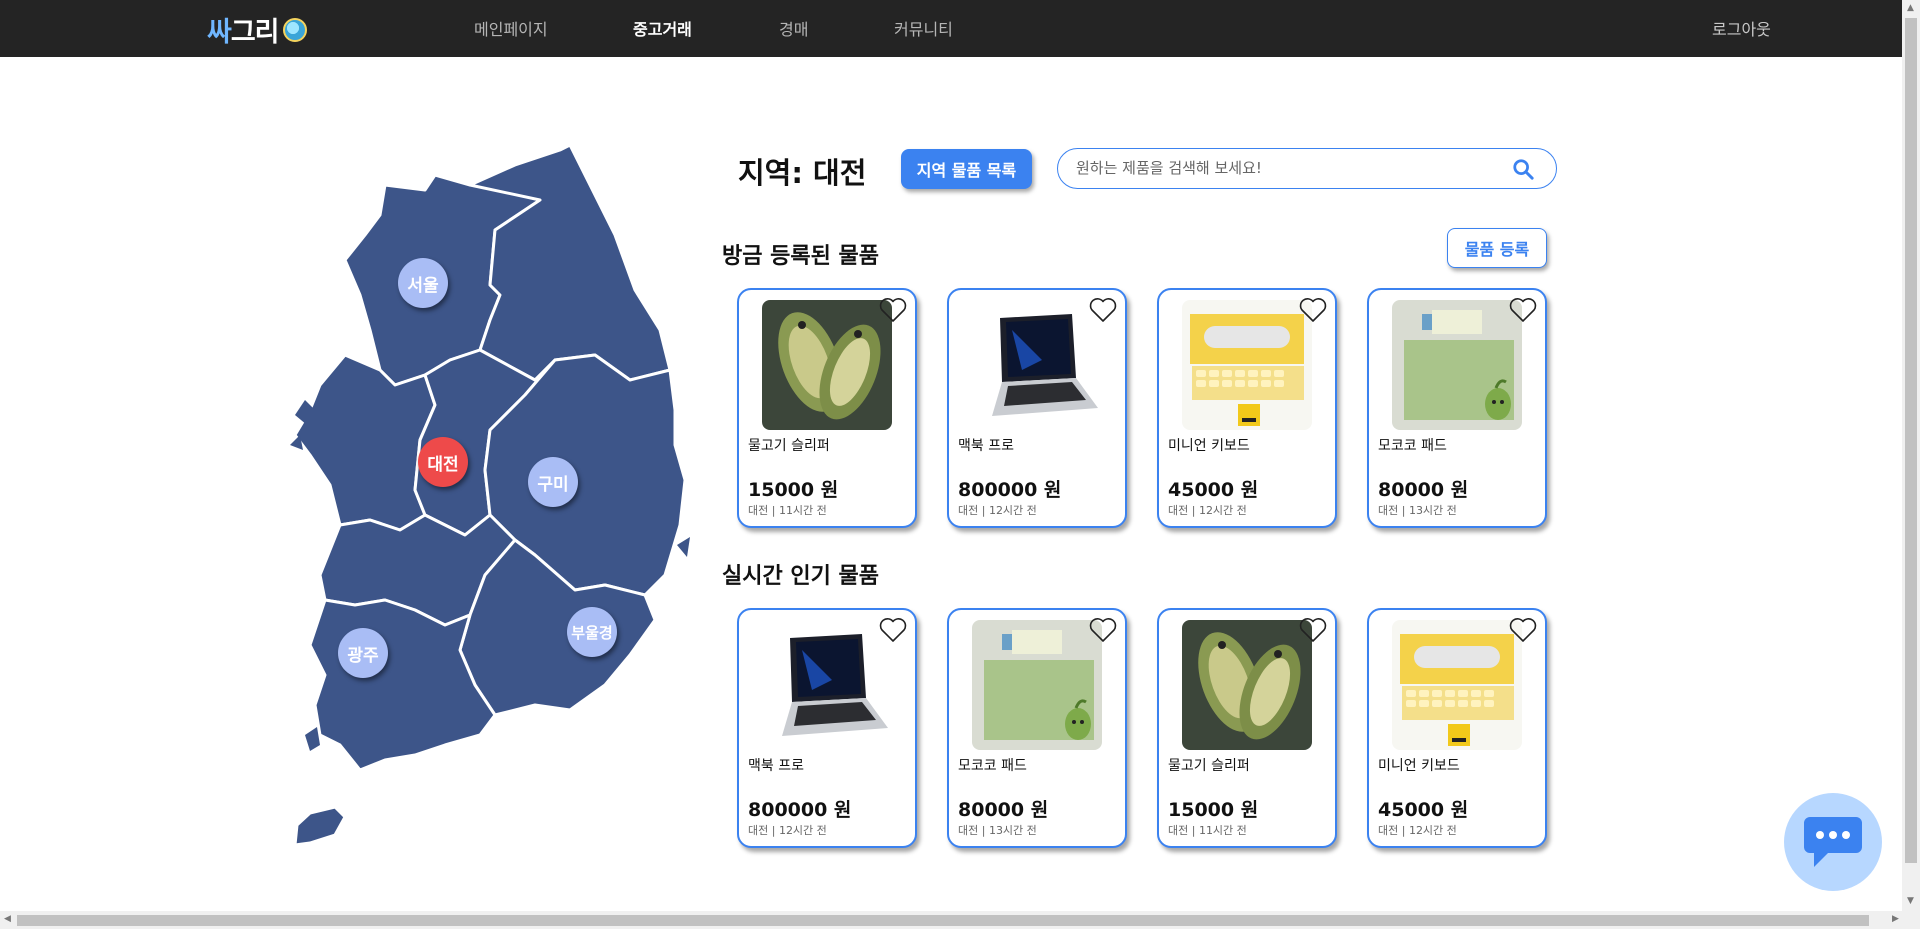 This screenshot has width=1920, height=929. What do you see at coordinates (1286, 168) in the screenshot?
I see `search-input` at bounding box center [1286, 168].